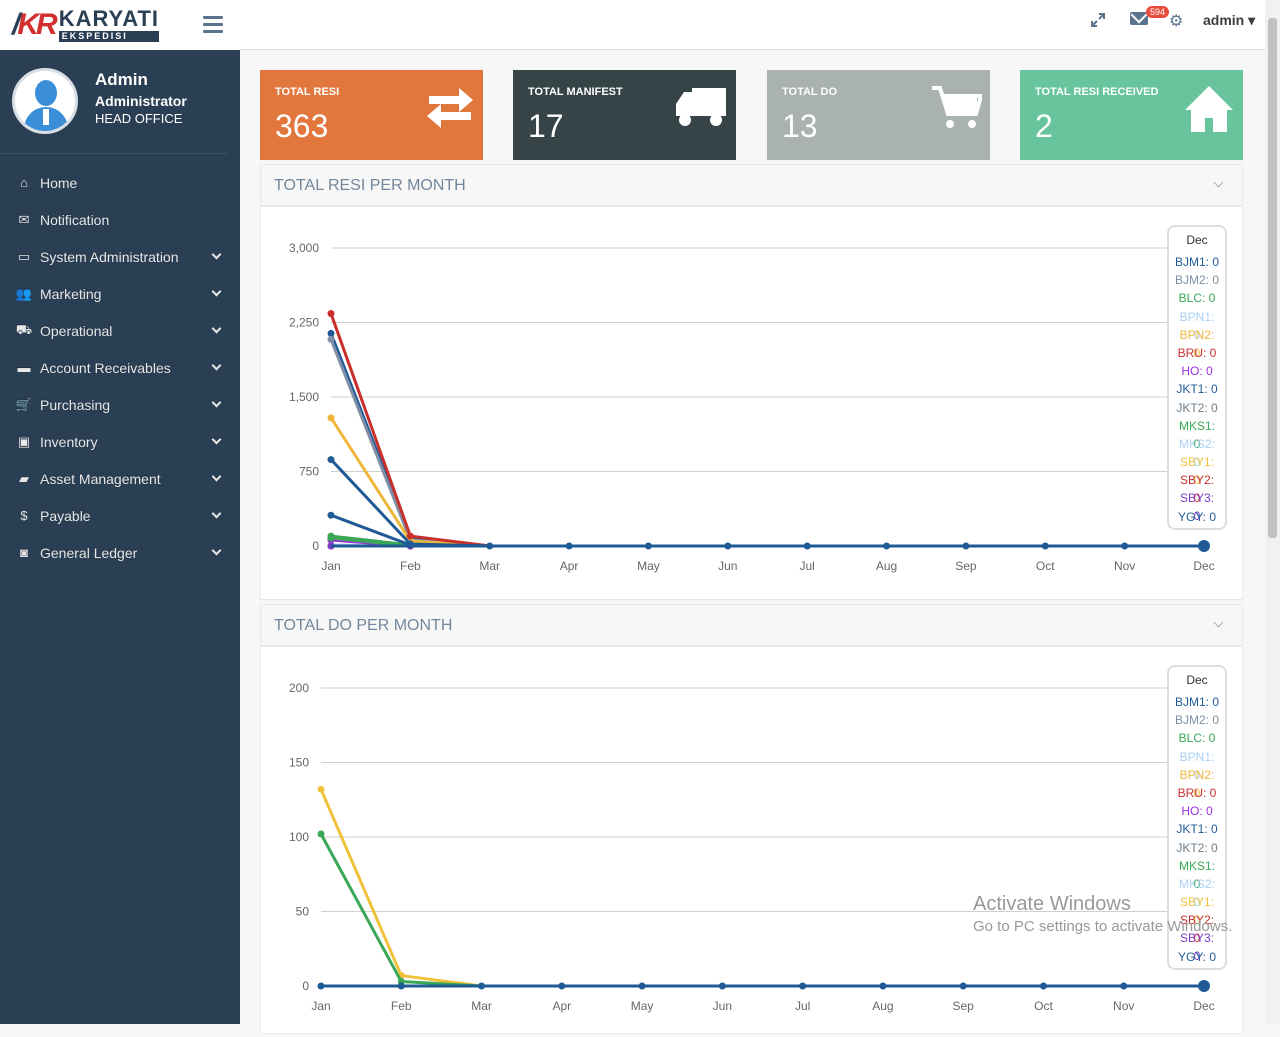 The image size is (1280, 1037). I want to click on credit-card-icon: ▬, so click(24, 367).